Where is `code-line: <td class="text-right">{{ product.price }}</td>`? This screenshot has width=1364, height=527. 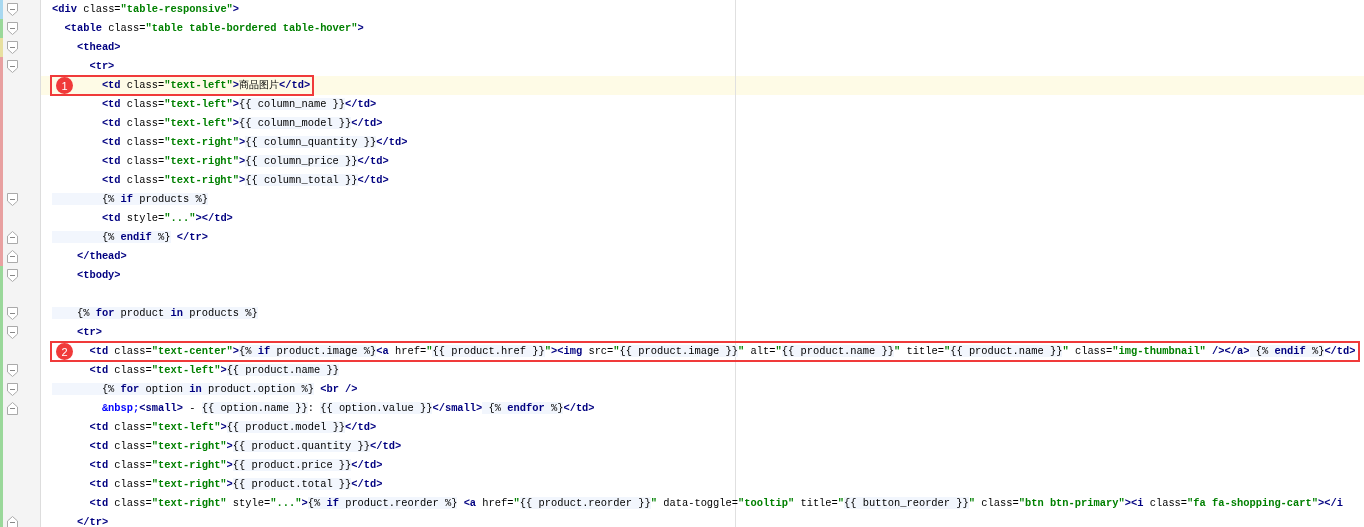
code-line: <td class="text-right">{{ product.price }}</td> is located at coordinates (236, 465).